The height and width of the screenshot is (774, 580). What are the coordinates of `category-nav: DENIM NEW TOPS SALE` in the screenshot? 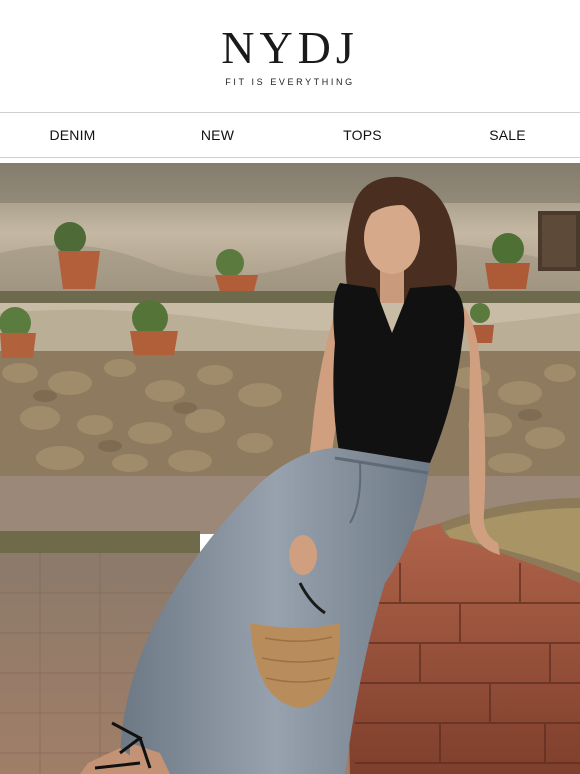 It's located at (290, 135).